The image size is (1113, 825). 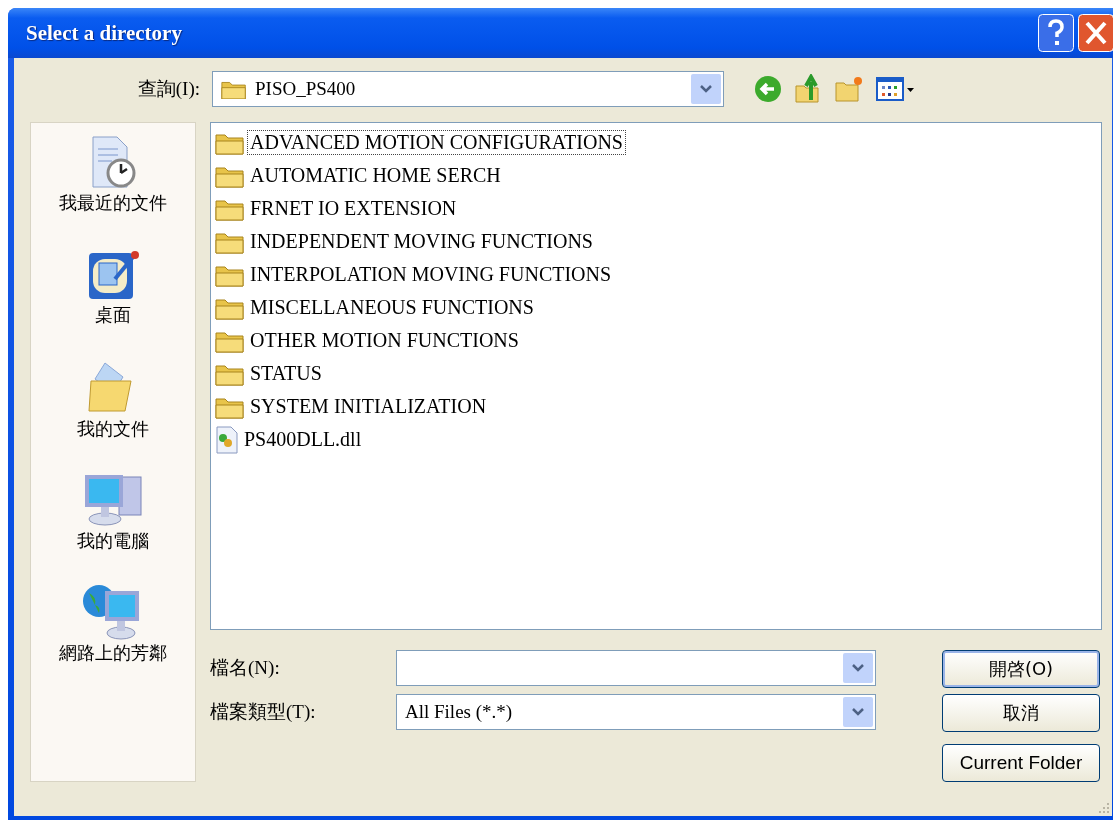 What do you see at coordinates (808, 89) in the screenshot?
I see `up-folder-icon` at bounding box center [808, 89].